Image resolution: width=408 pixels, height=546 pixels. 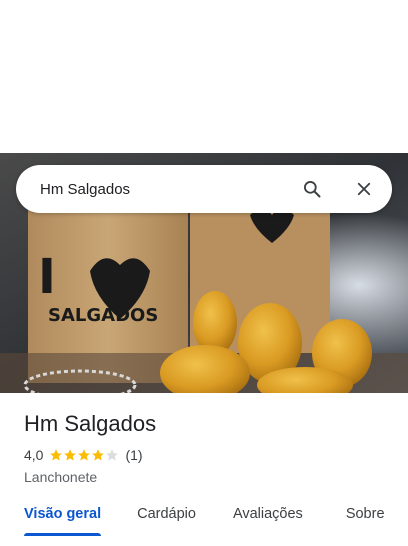 I want to click on search-bar, so click(x=204, y=189).